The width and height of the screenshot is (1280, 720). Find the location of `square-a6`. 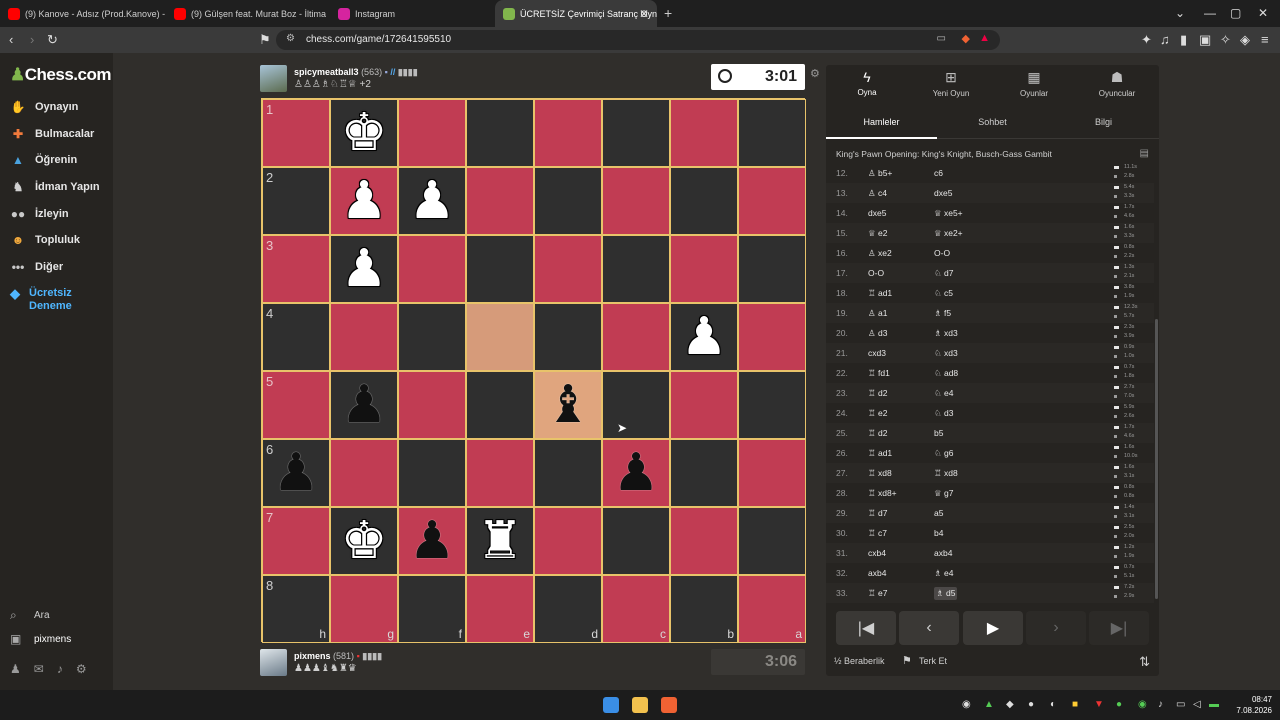

square-a6 is located at coordinates (772, 473).